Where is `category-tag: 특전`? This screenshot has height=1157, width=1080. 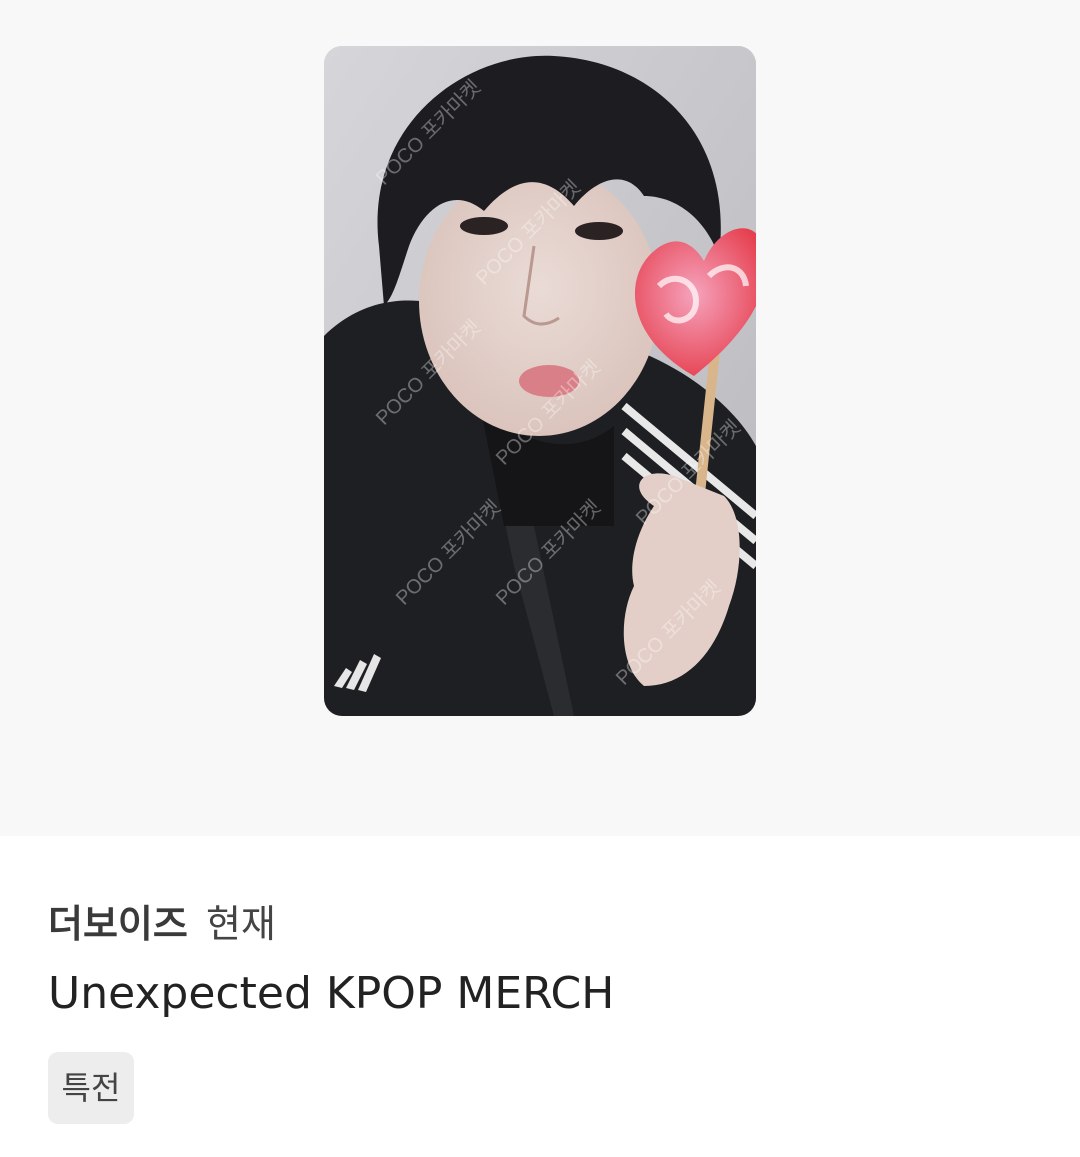
category-tag: 특전 is located at coordinates (91, 1088).